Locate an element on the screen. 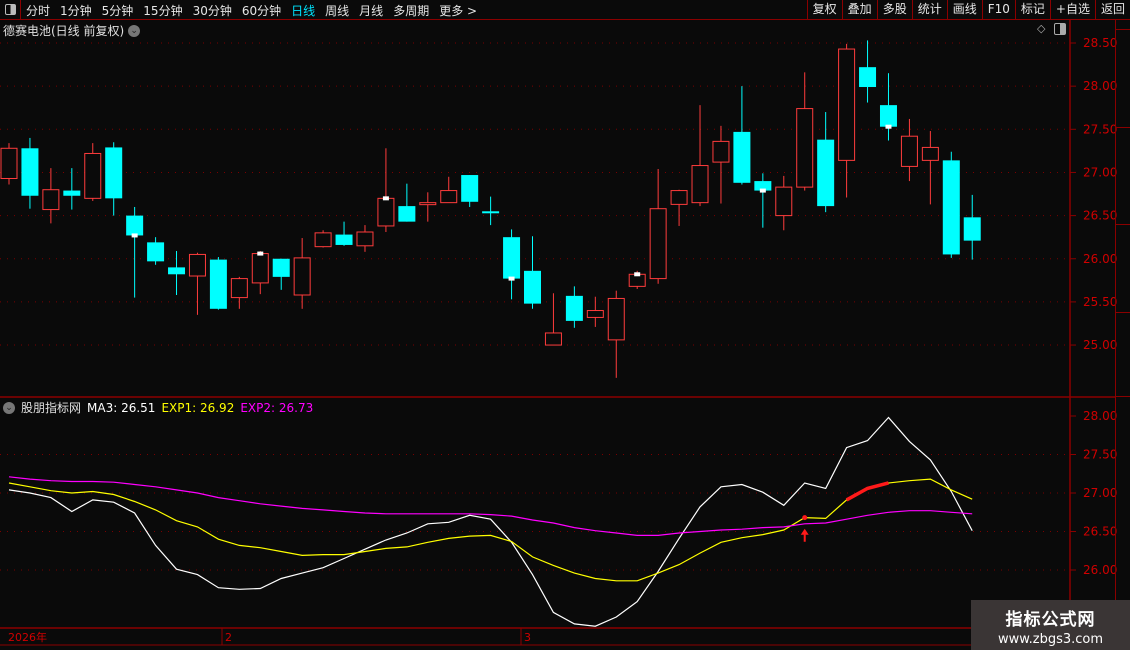 The width and height of the screenshot is (1130, 650). indicator-name: 股朋指标网 is located at coordinates (51, 407).